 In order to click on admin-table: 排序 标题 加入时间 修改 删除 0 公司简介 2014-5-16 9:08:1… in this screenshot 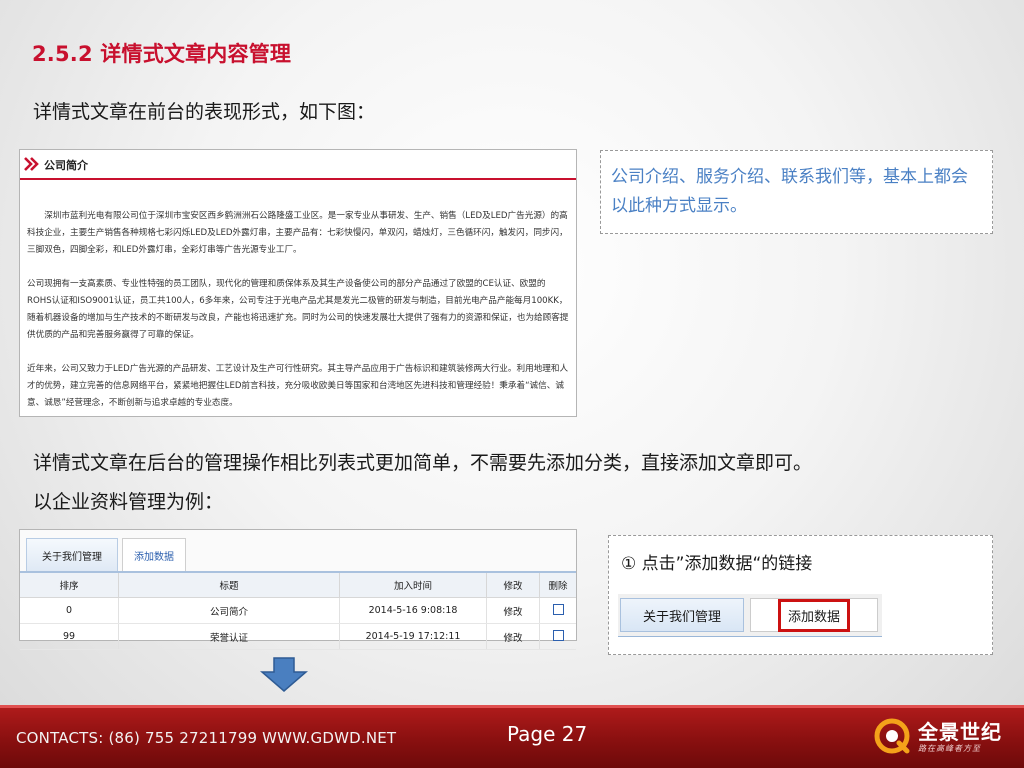, I will do `click(298, 611)`.